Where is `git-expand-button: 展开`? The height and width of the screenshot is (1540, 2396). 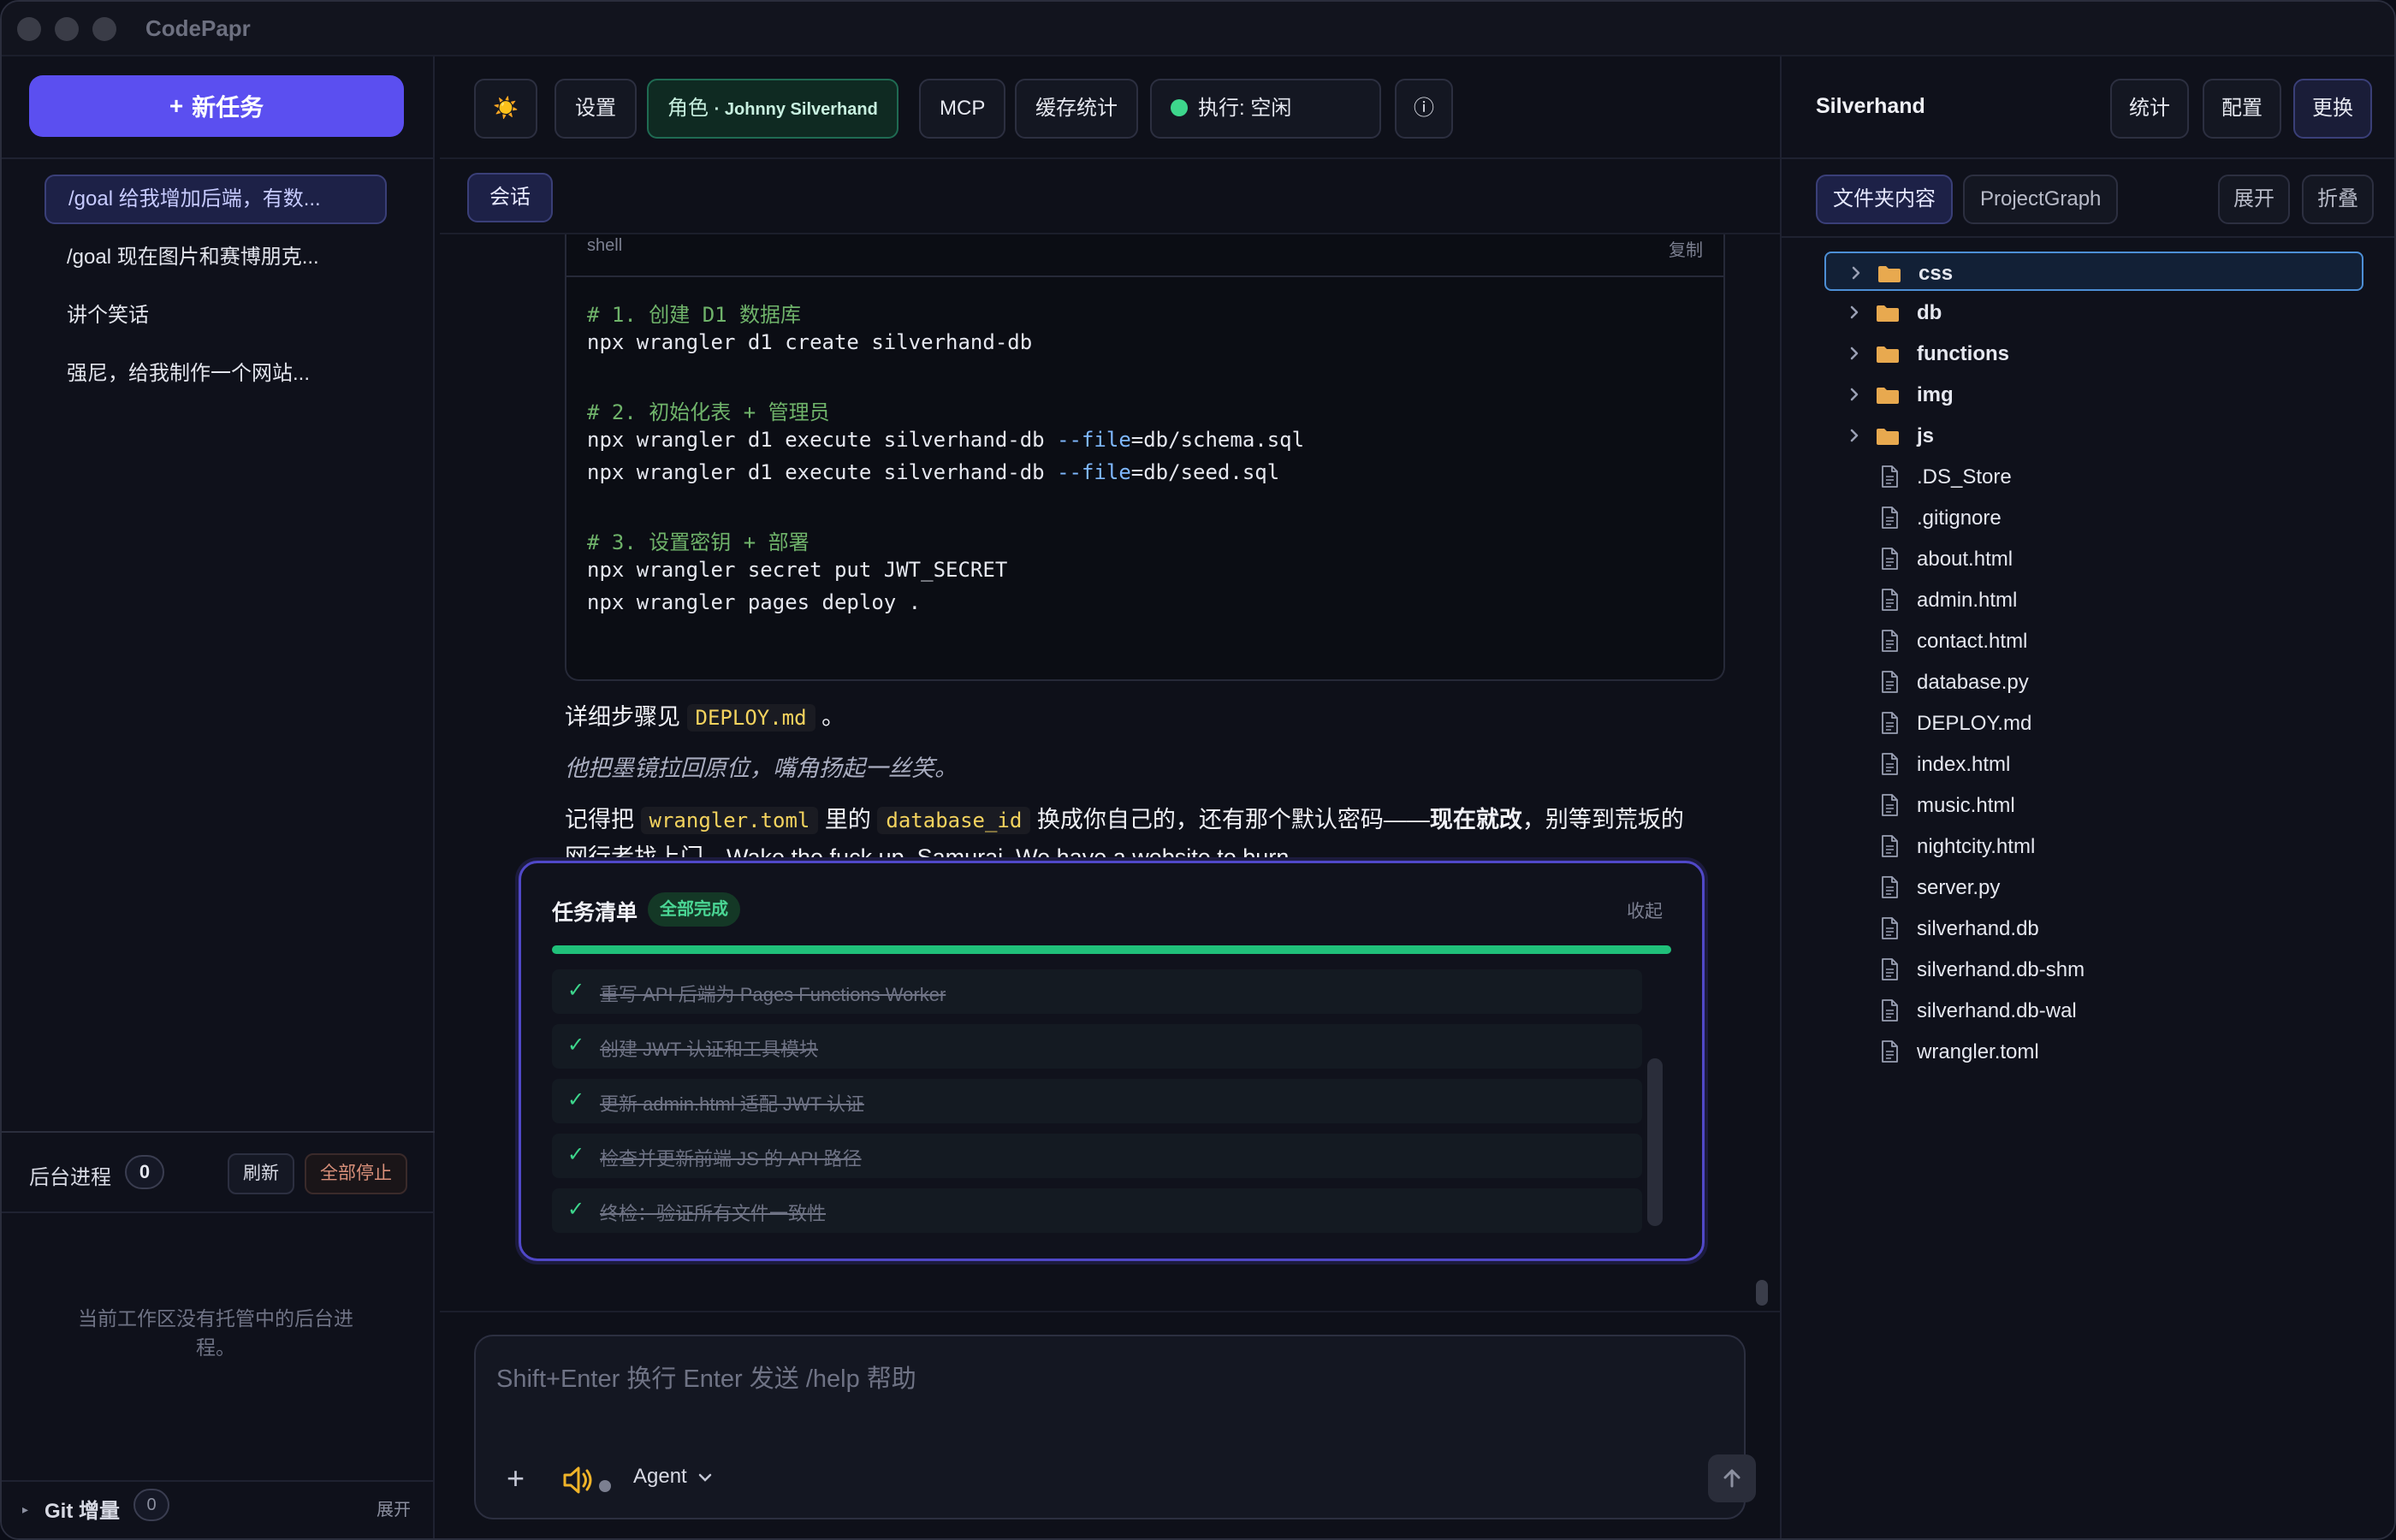 git-expand-button: 展开 is located at coordinates (394, 1508).